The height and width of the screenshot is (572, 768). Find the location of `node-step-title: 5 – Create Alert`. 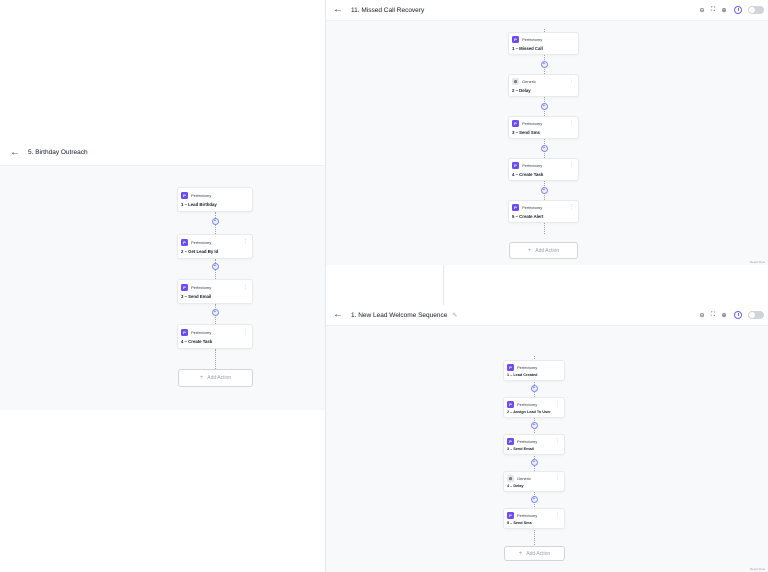

node-step-title: 5 – Create Alert is located at coordinates (528, 216).